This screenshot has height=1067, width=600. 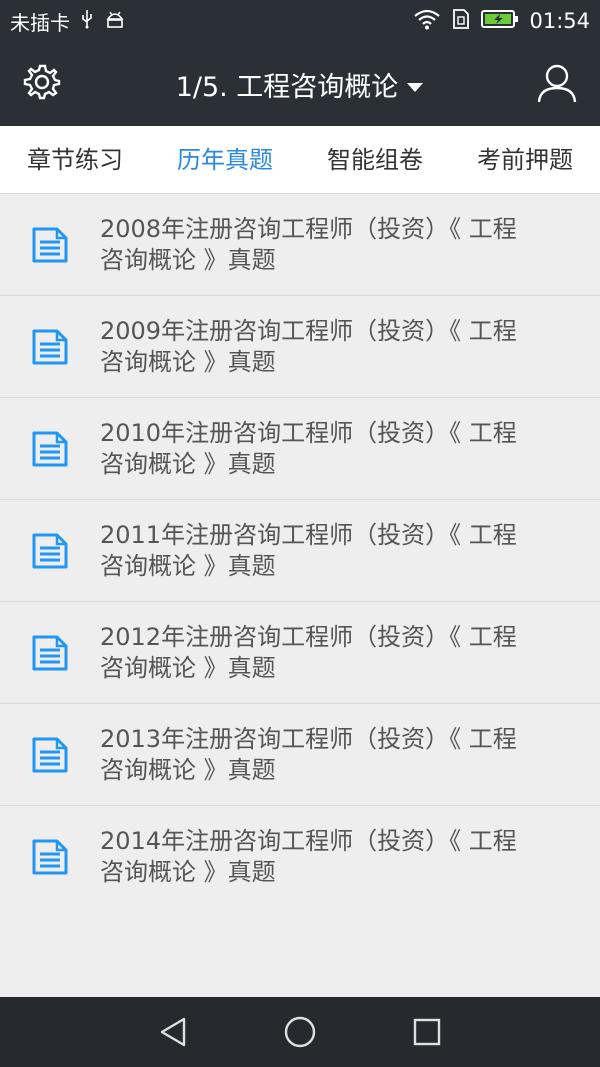 I want to click on list-item: 2010年注册咨询工程师（投资）《 工程 咨询概论 》真题, so click(x=300, y=449).